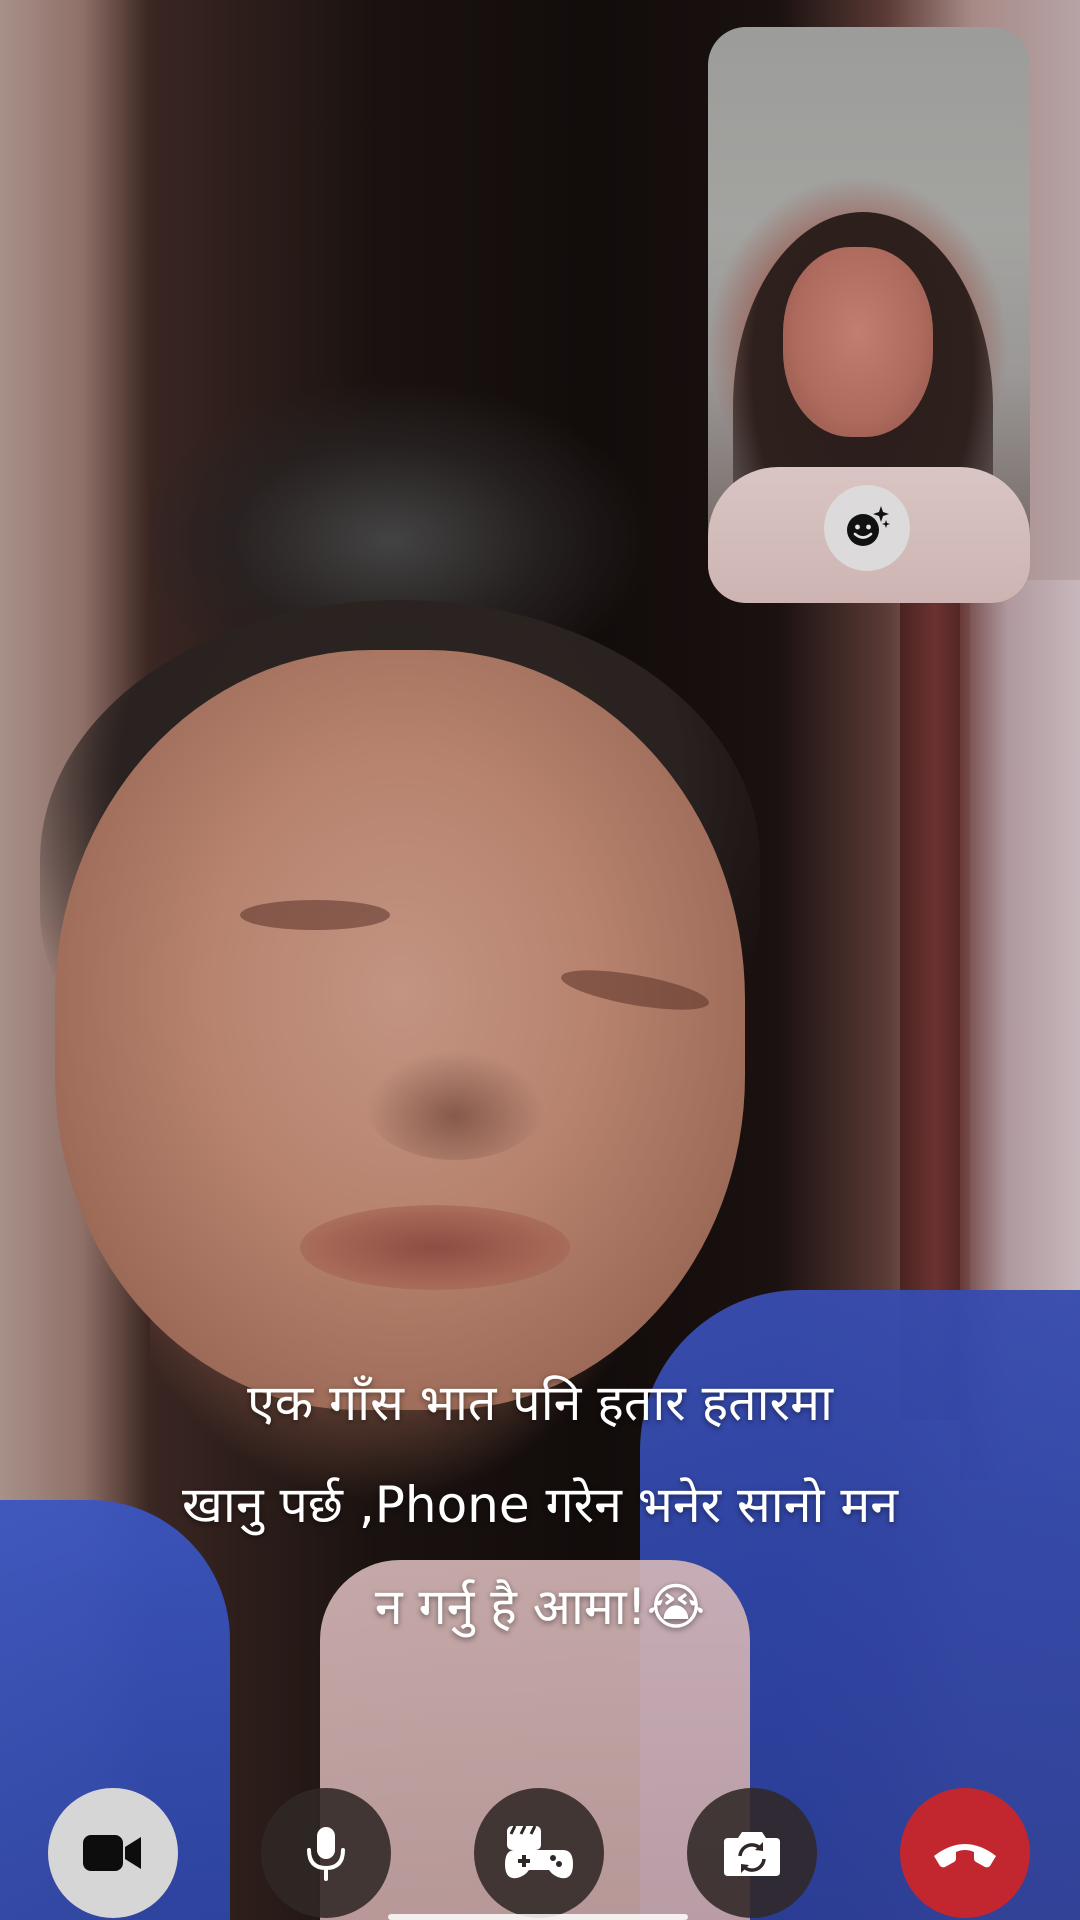 The height and width of the screenshot is (1920, 1080). I want to click on microphone-toggle-button, so click(326, 1853).